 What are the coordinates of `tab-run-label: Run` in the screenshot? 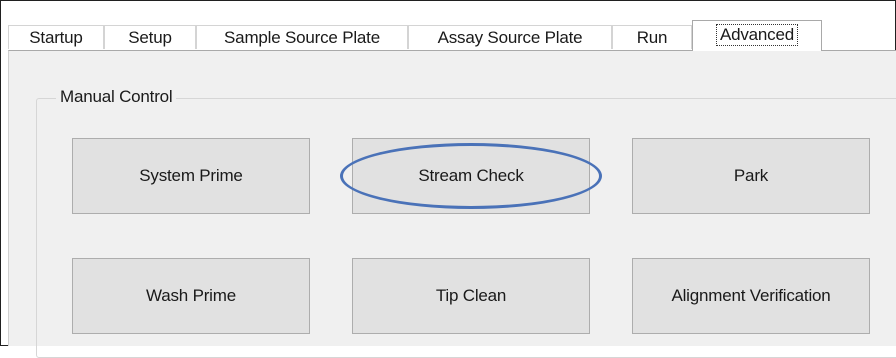 It's located at (652, 37).